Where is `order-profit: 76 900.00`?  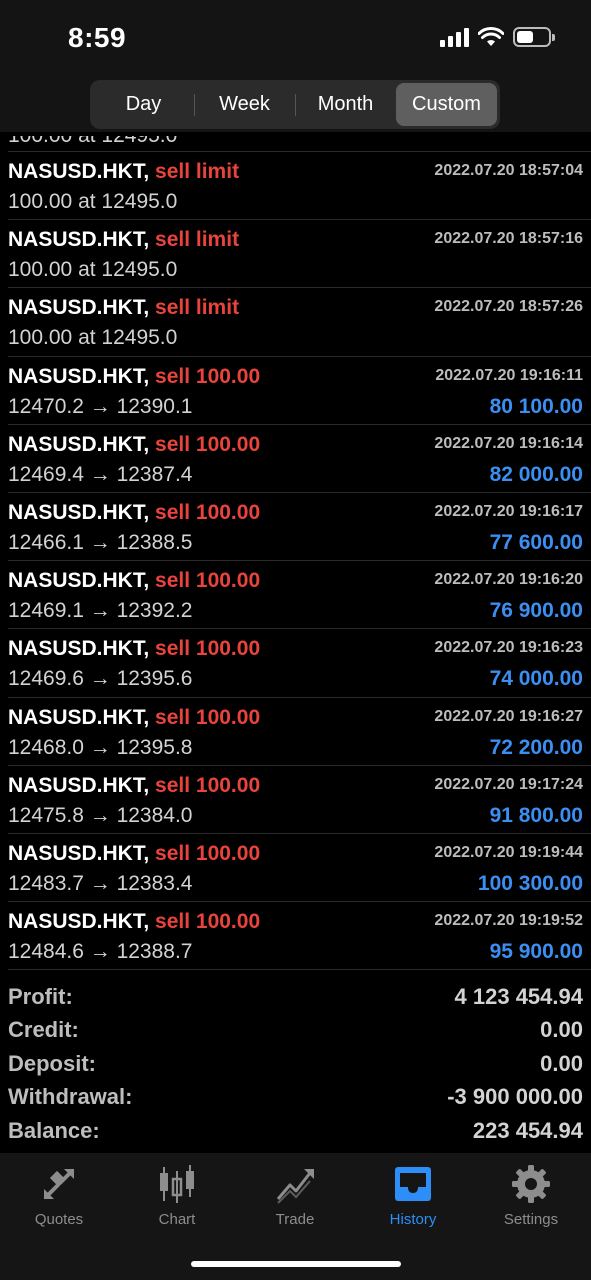 order-profit: 76 900.00 is located at coordinates (536, 611).